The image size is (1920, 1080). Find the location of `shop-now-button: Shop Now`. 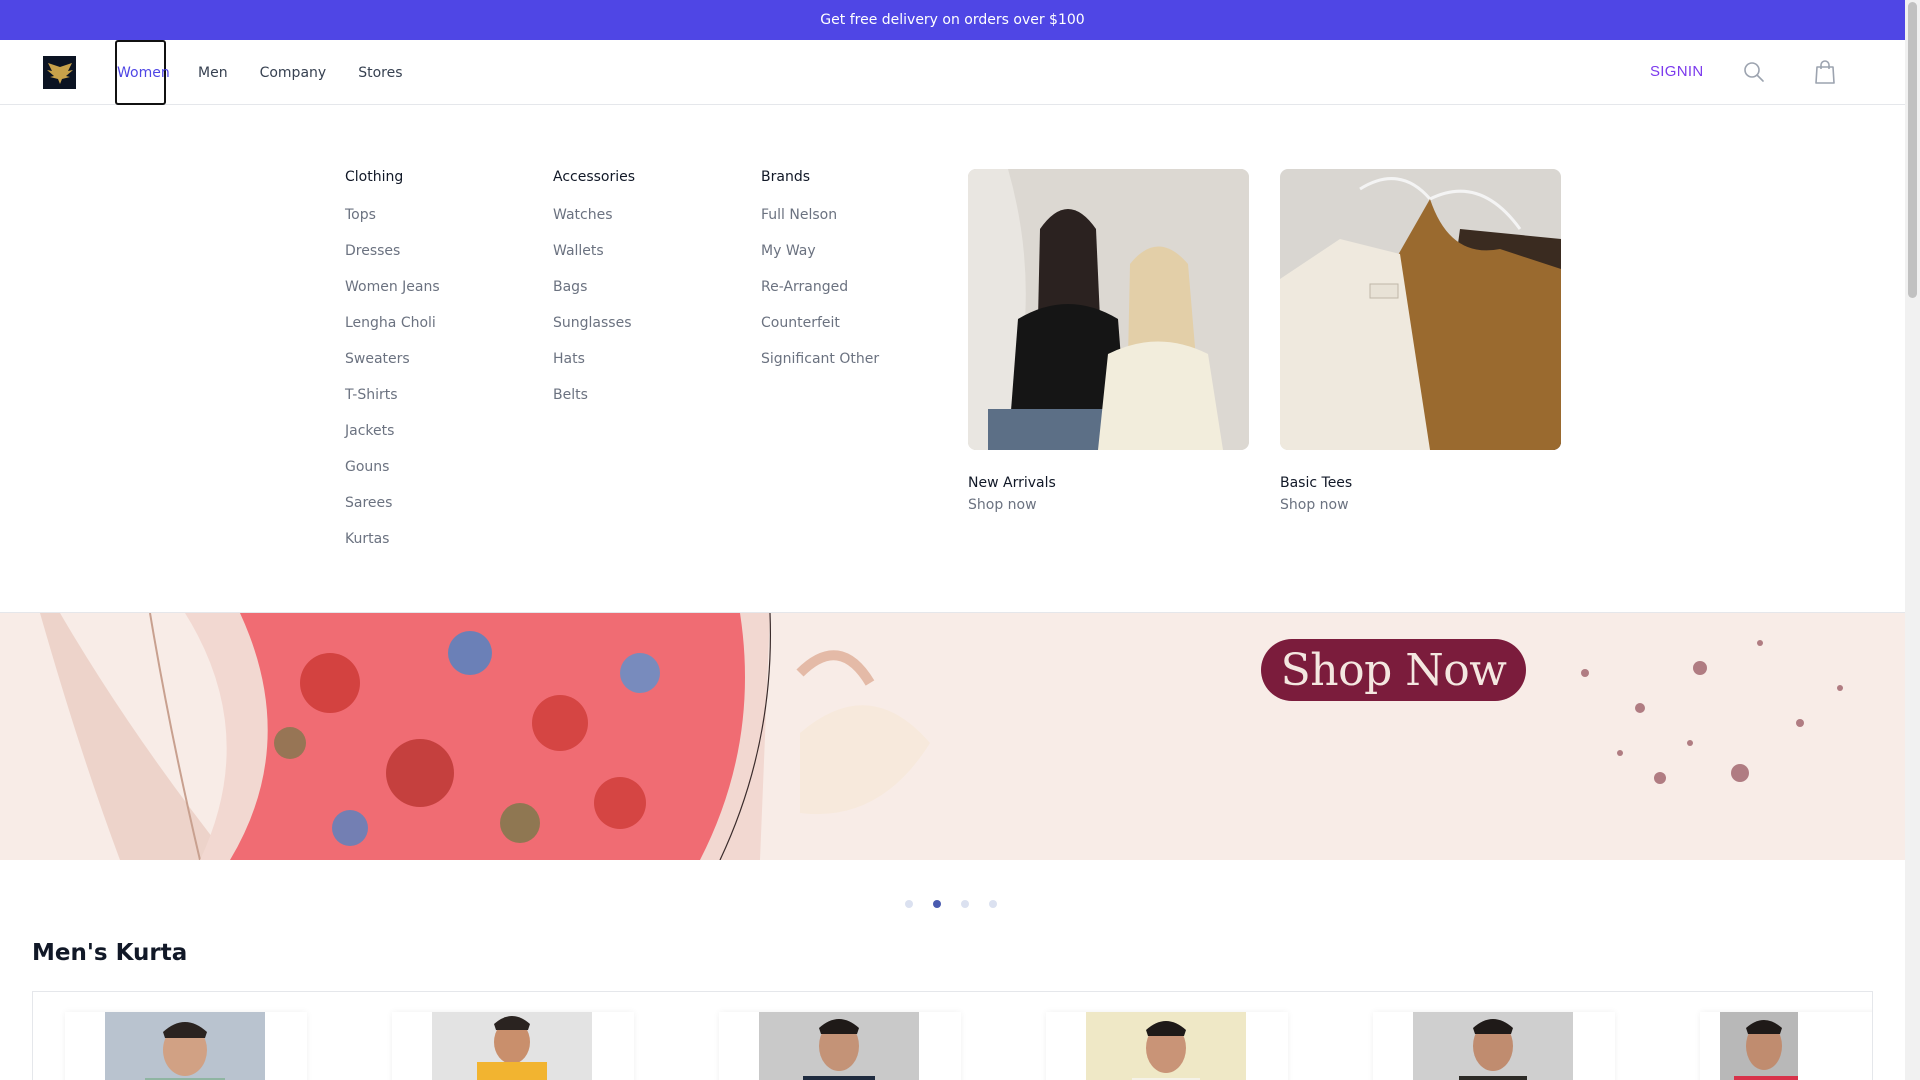

shop-now-button: Shop Now is located at coordinates (1393, 670).